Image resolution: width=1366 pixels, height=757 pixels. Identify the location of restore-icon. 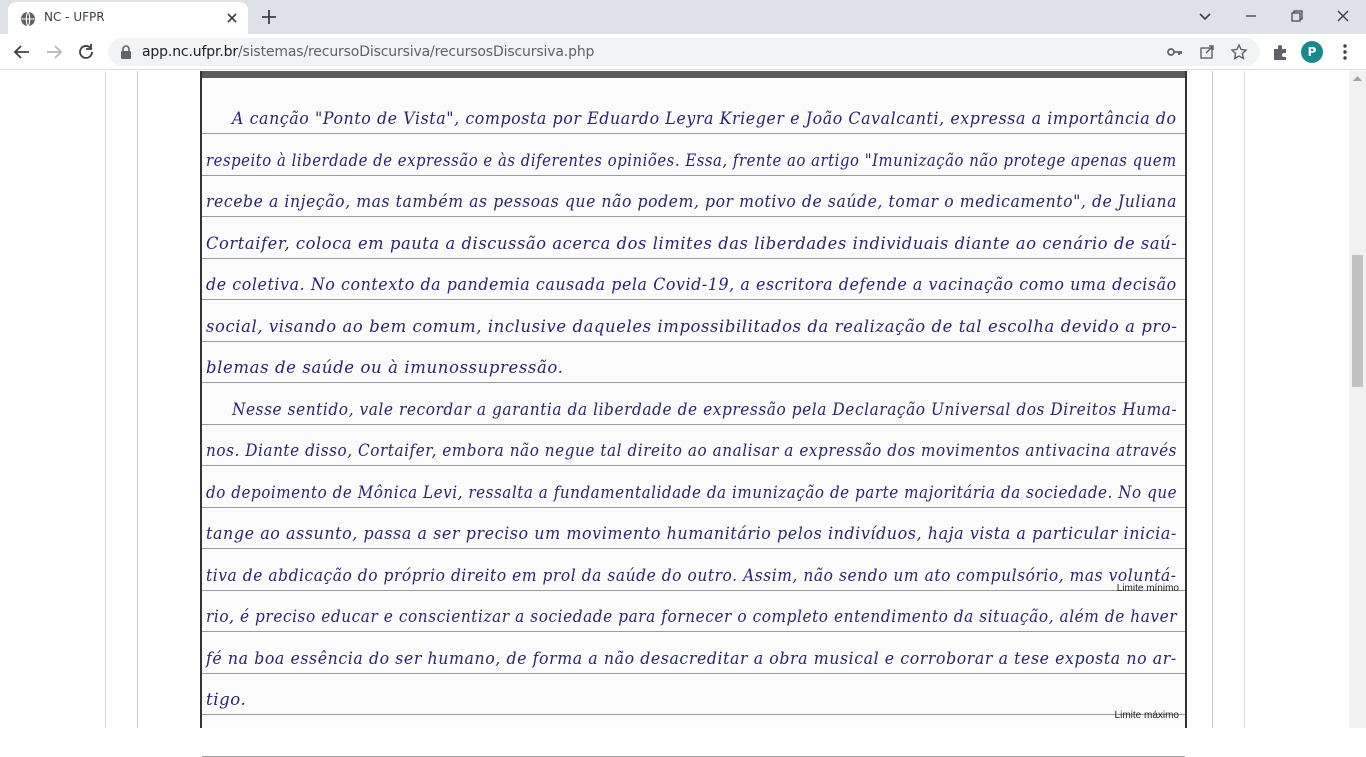
(1297, 16).